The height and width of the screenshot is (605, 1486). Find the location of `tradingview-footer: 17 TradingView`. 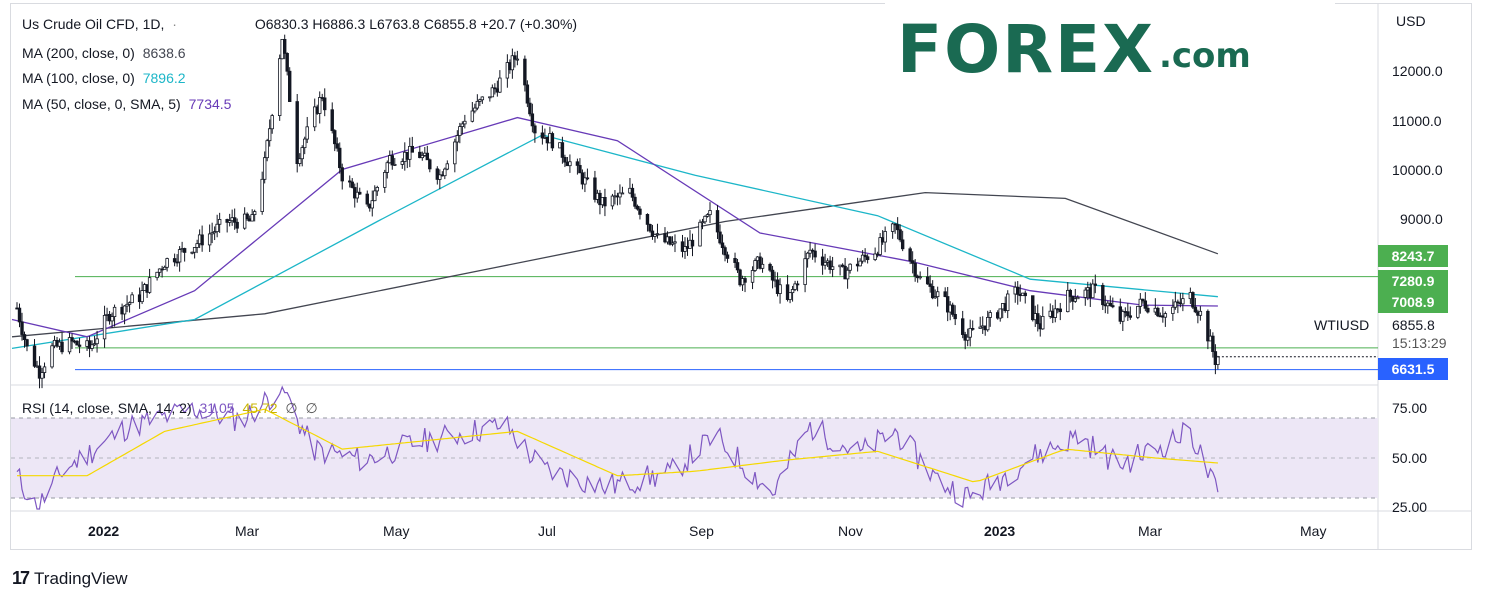

tradingview-footer: 17 TradingView is located at coordinates (70, 578).